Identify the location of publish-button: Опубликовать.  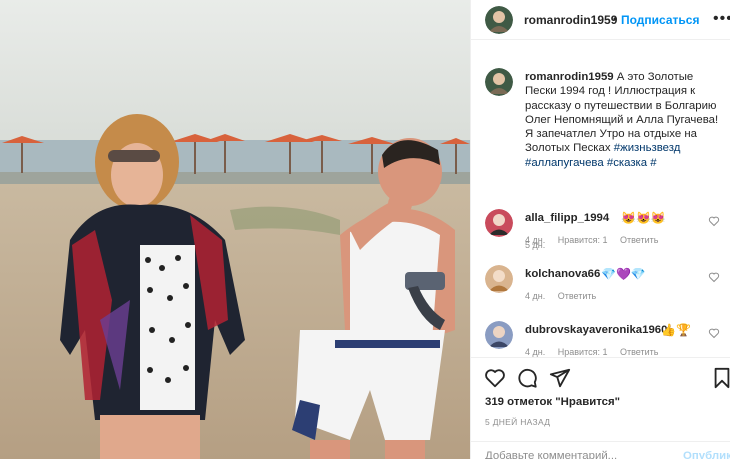
(706, 454).